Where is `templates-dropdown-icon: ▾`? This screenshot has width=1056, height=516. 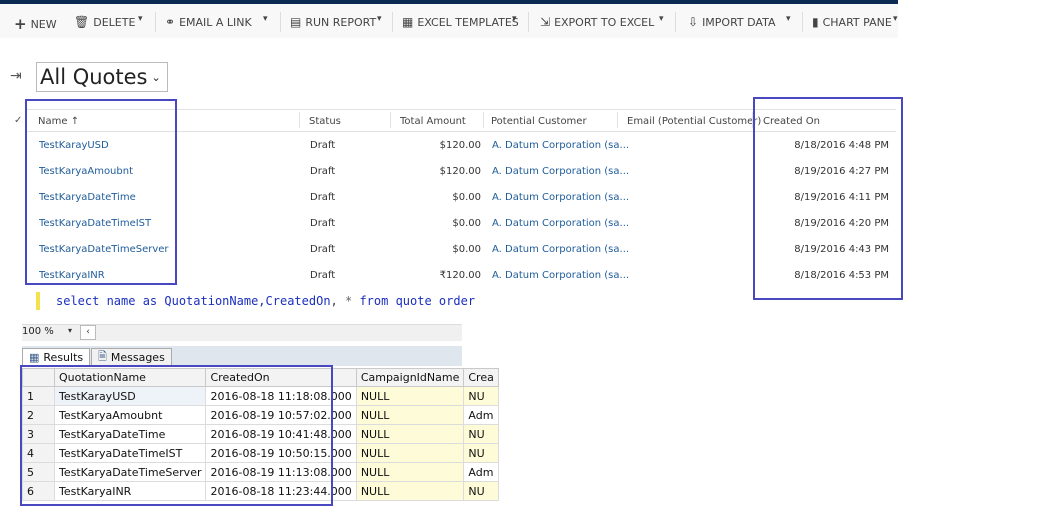
templates-dropdown-icon: ▾ is located at coordinates (514, 19).